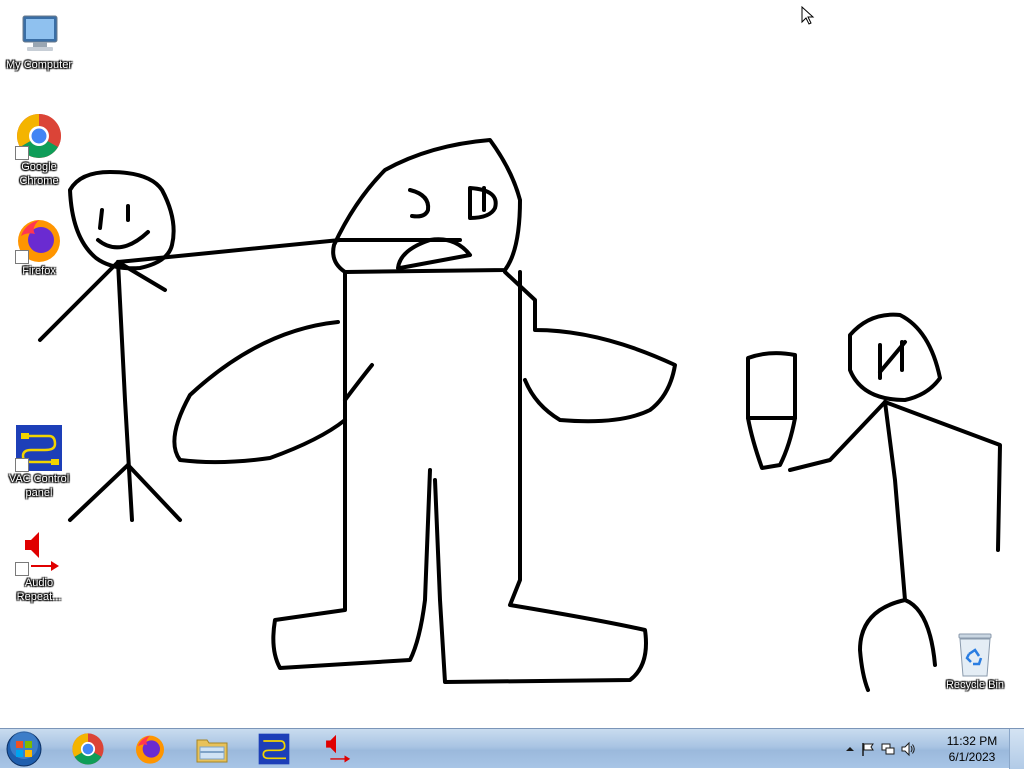 The width and height of the screenshot is (1024, 773). Describe the element at coordinates (850, 749) in the screenshot. I see `show-hidden-icons-chevron-up-icon` at that location.